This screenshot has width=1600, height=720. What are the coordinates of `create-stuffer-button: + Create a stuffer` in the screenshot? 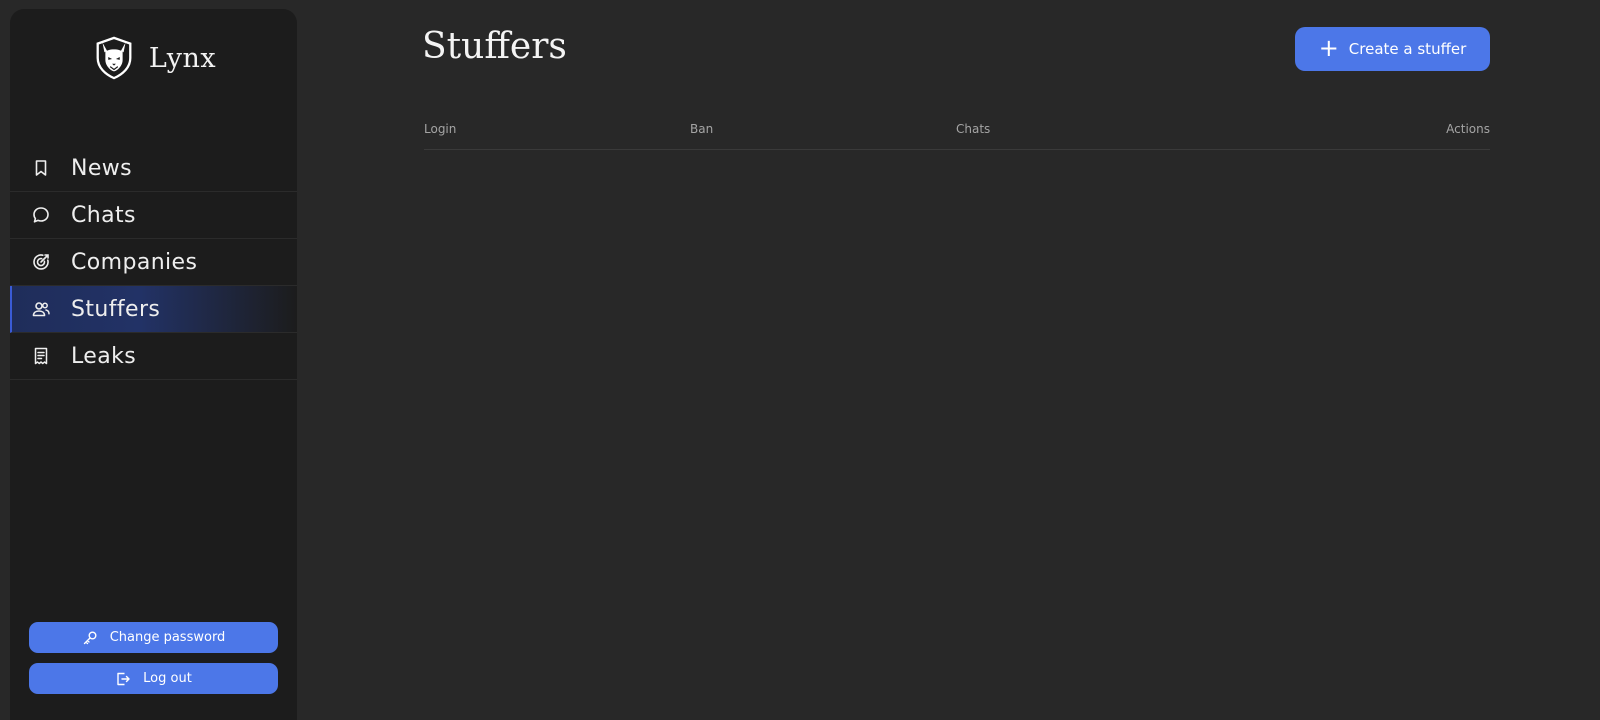 It's located at (1392, 49).